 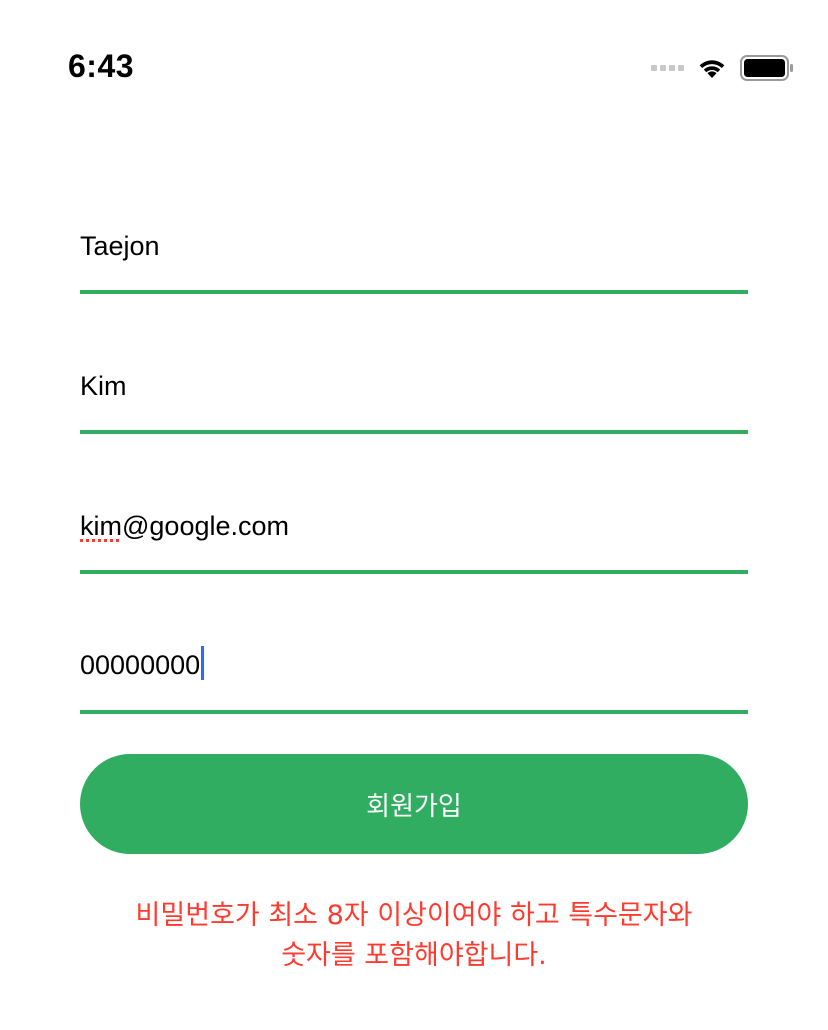 What do you see at coordinates (414, 674) in the screenshot?
I see `password-field: 00000000` at bounding box center [414, 674].